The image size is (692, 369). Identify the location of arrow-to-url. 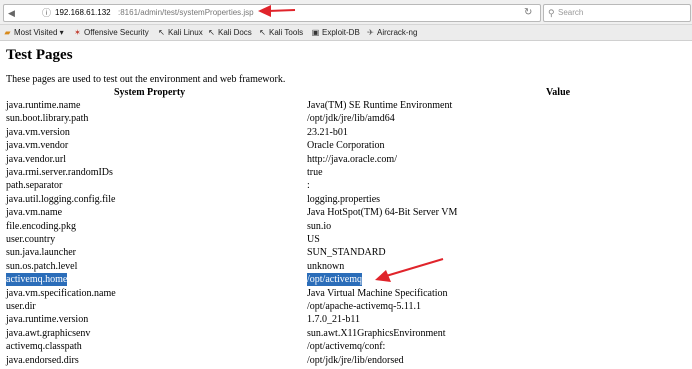
(277, 11).